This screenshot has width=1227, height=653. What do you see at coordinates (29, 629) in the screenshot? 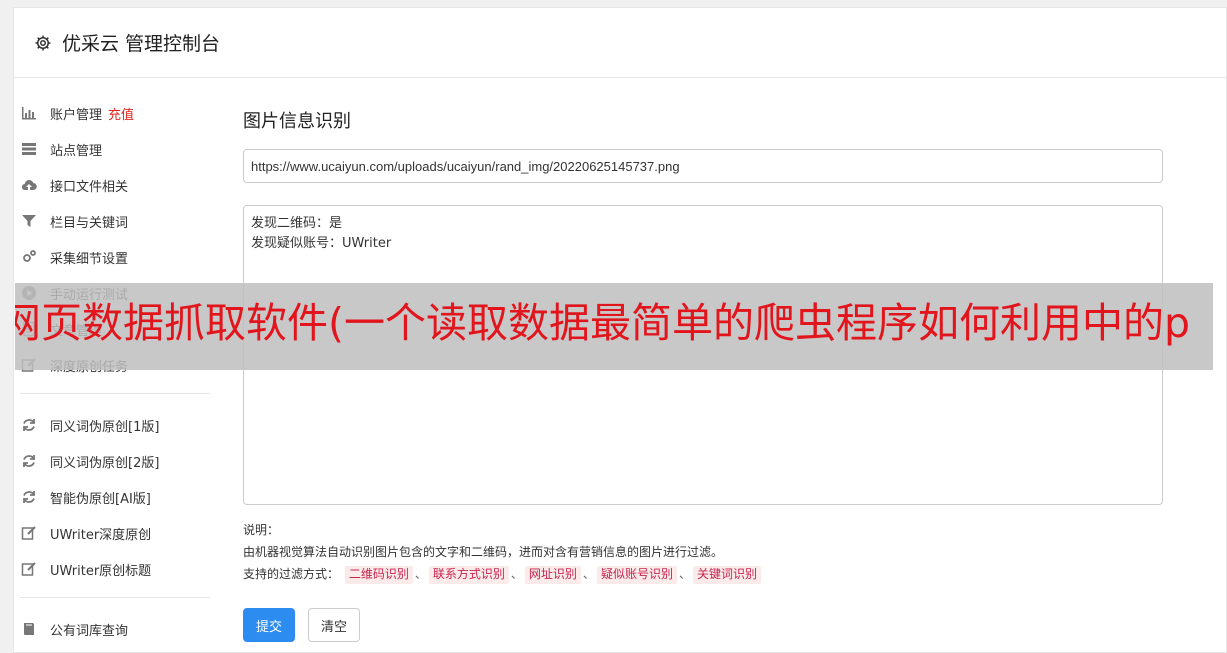
I see `book-icon` at bounding box center [29, 629].